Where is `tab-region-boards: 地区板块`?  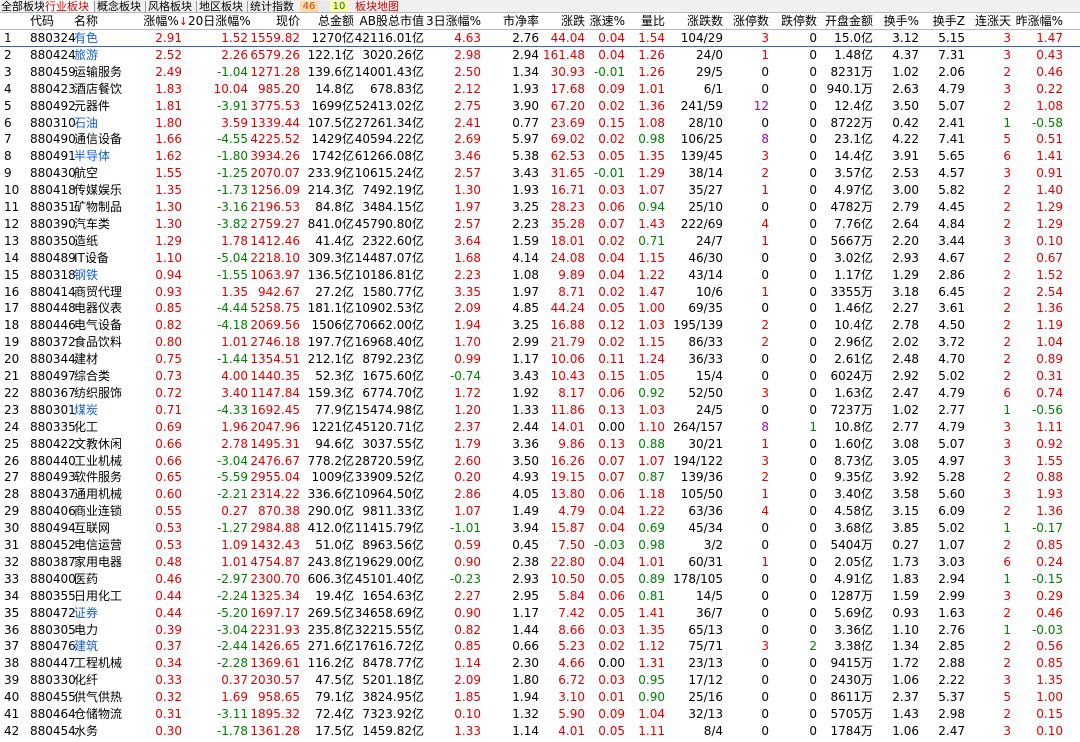
tab-region-boards: 地区板块 is located at coordinates (222, 6).